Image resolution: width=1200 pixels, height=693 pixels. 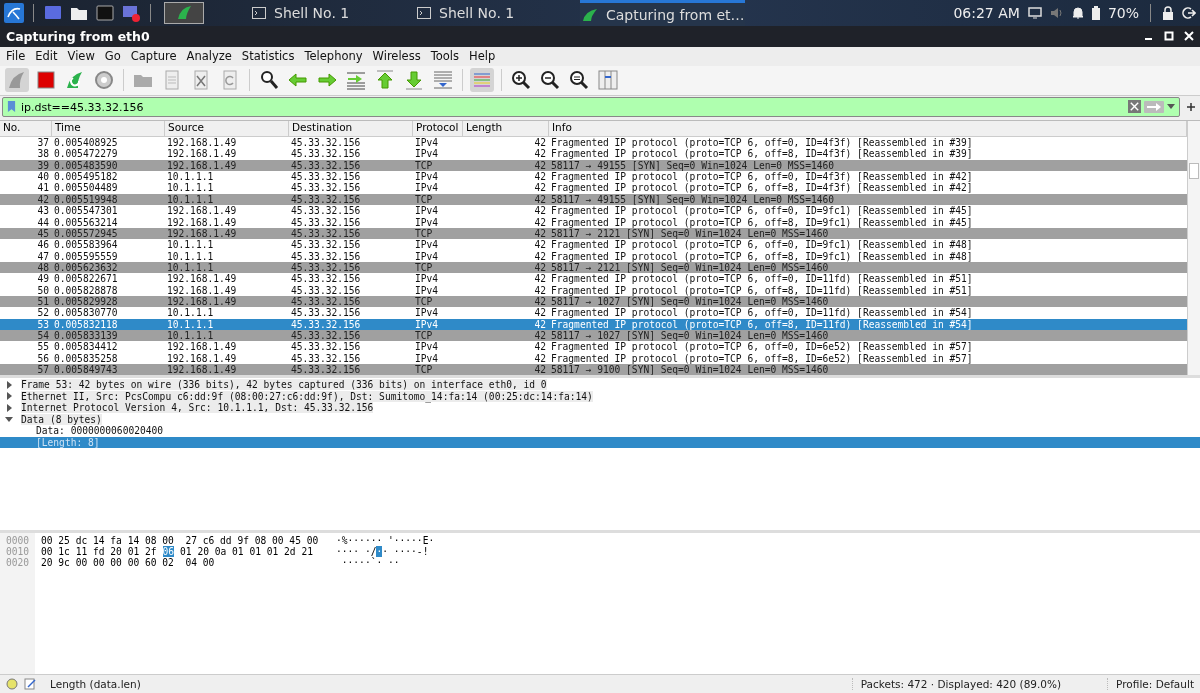 I want to click on packet-row: 49 0.005822671 192.168.1.49 45.33.32.156 IPv4 42 Fragmented IP protocol (proto=TCP 6, off=0, ID=11fd) [Reassembled in #51], so click(x=593, y=279).